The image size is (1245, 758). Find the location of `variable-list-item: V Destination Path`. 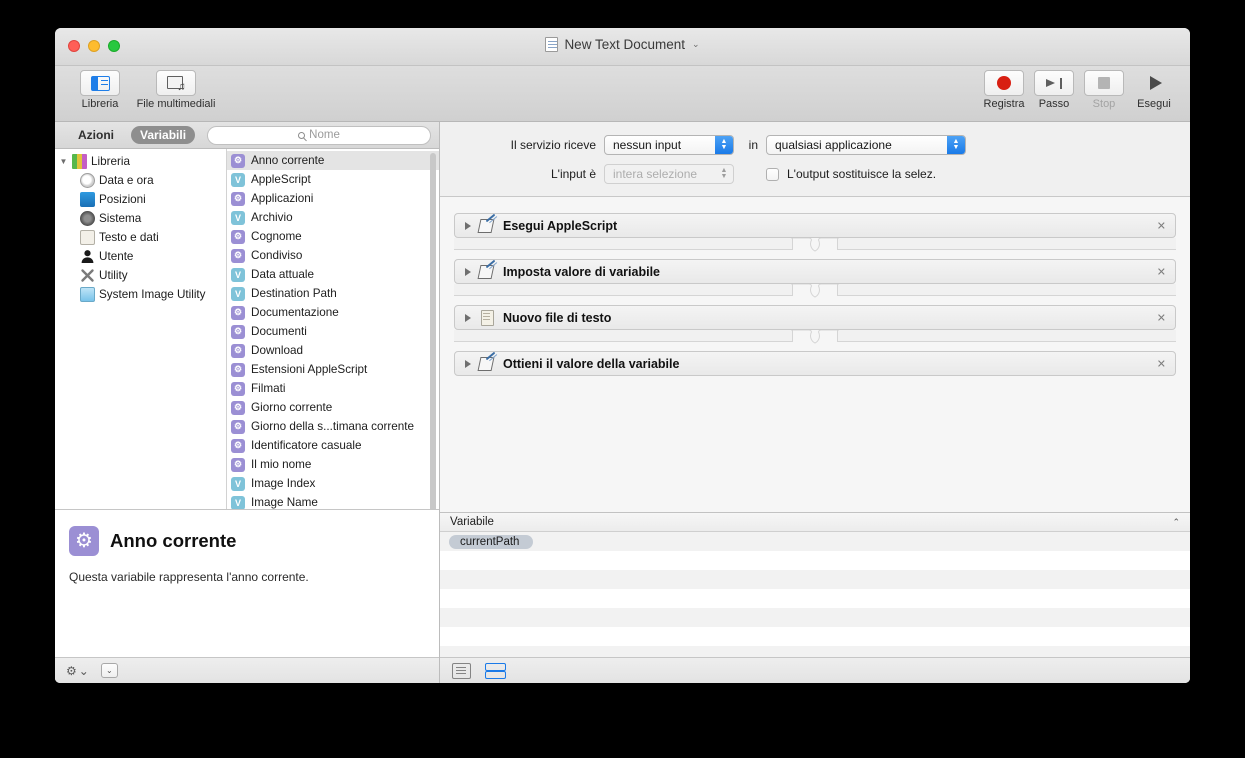

variable-list-item: V Destination Path is located at coordinates (333, 293).